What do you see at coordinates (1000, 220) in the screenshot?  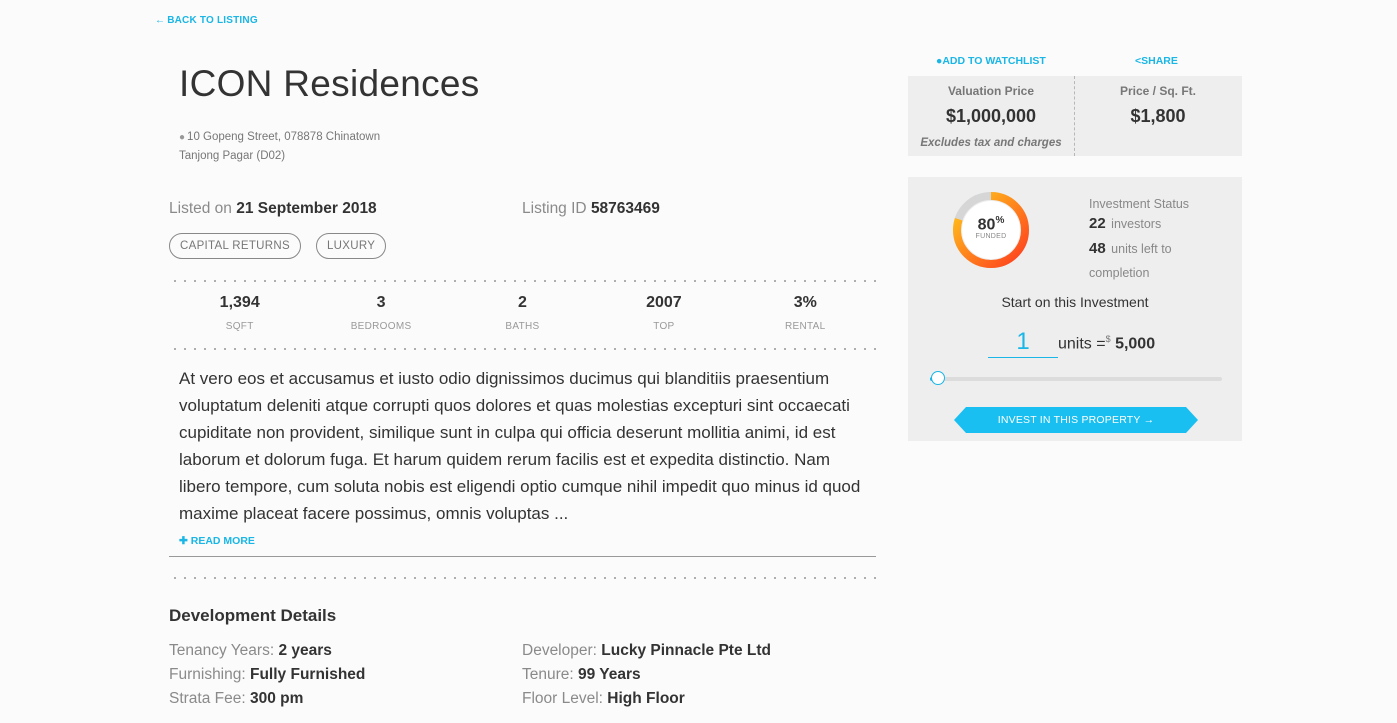 I see `percent-symbol: %` at bounding box center [1000, 220].